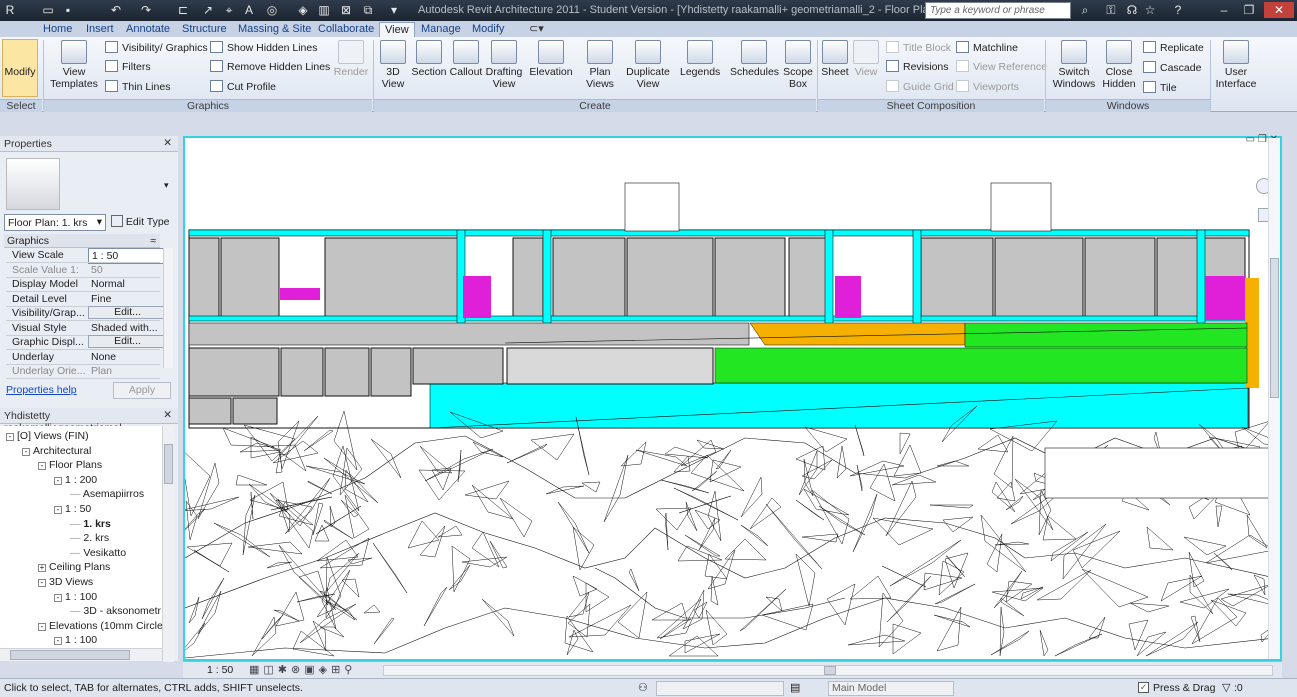 The image size is (1297, 697). I want to click on remove-hidden-lines-button: Remove Hidden Lines, so click(270, 67).